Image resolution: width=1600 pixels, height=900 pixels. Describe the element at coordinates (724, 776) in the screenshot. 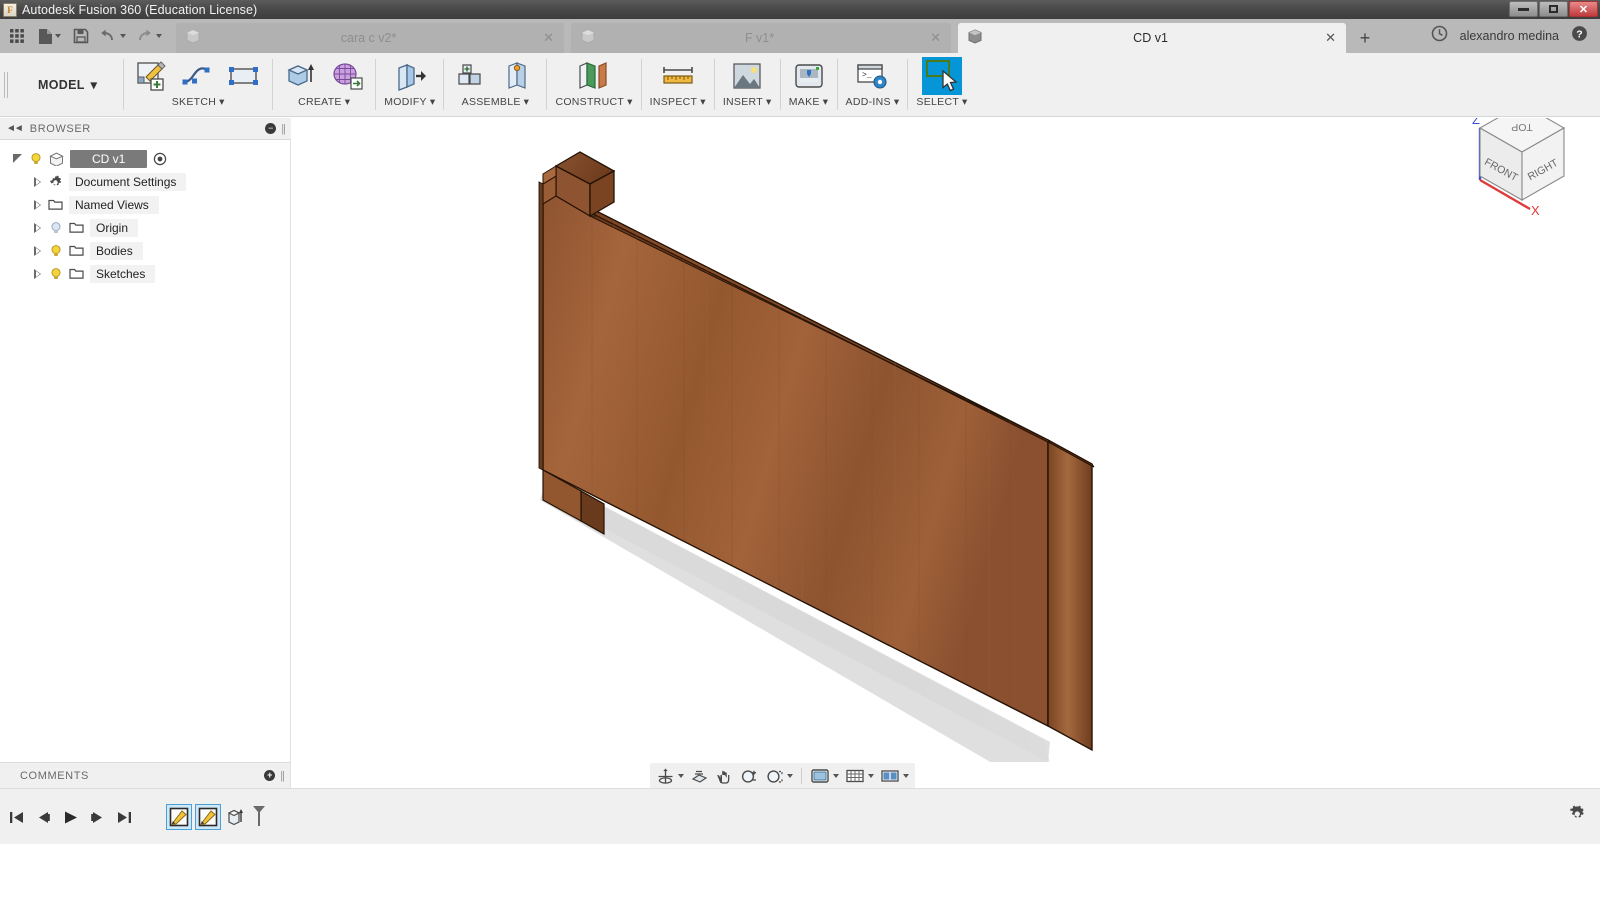

I see `pan-icon` at that location.